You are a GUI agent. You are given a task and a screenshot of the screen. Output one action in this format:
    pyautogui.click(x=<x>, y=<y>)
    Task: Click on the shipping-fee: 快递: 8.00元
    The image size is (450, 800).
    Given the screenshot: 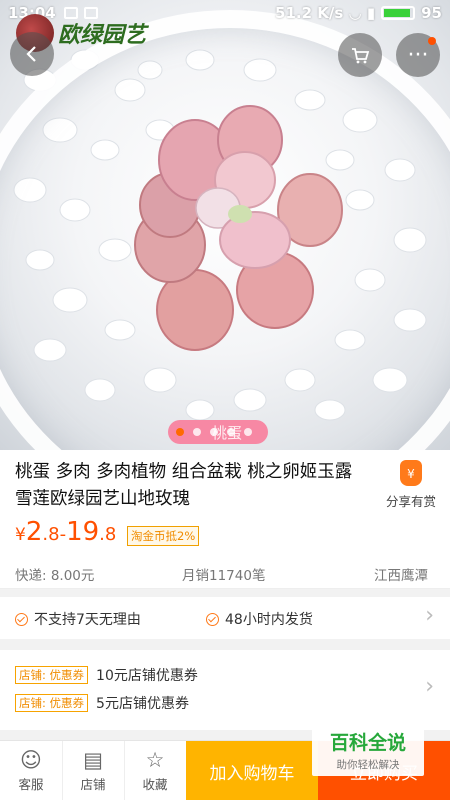 What is the action you would take?
    pyautogui.click(x=55, y=576)
    